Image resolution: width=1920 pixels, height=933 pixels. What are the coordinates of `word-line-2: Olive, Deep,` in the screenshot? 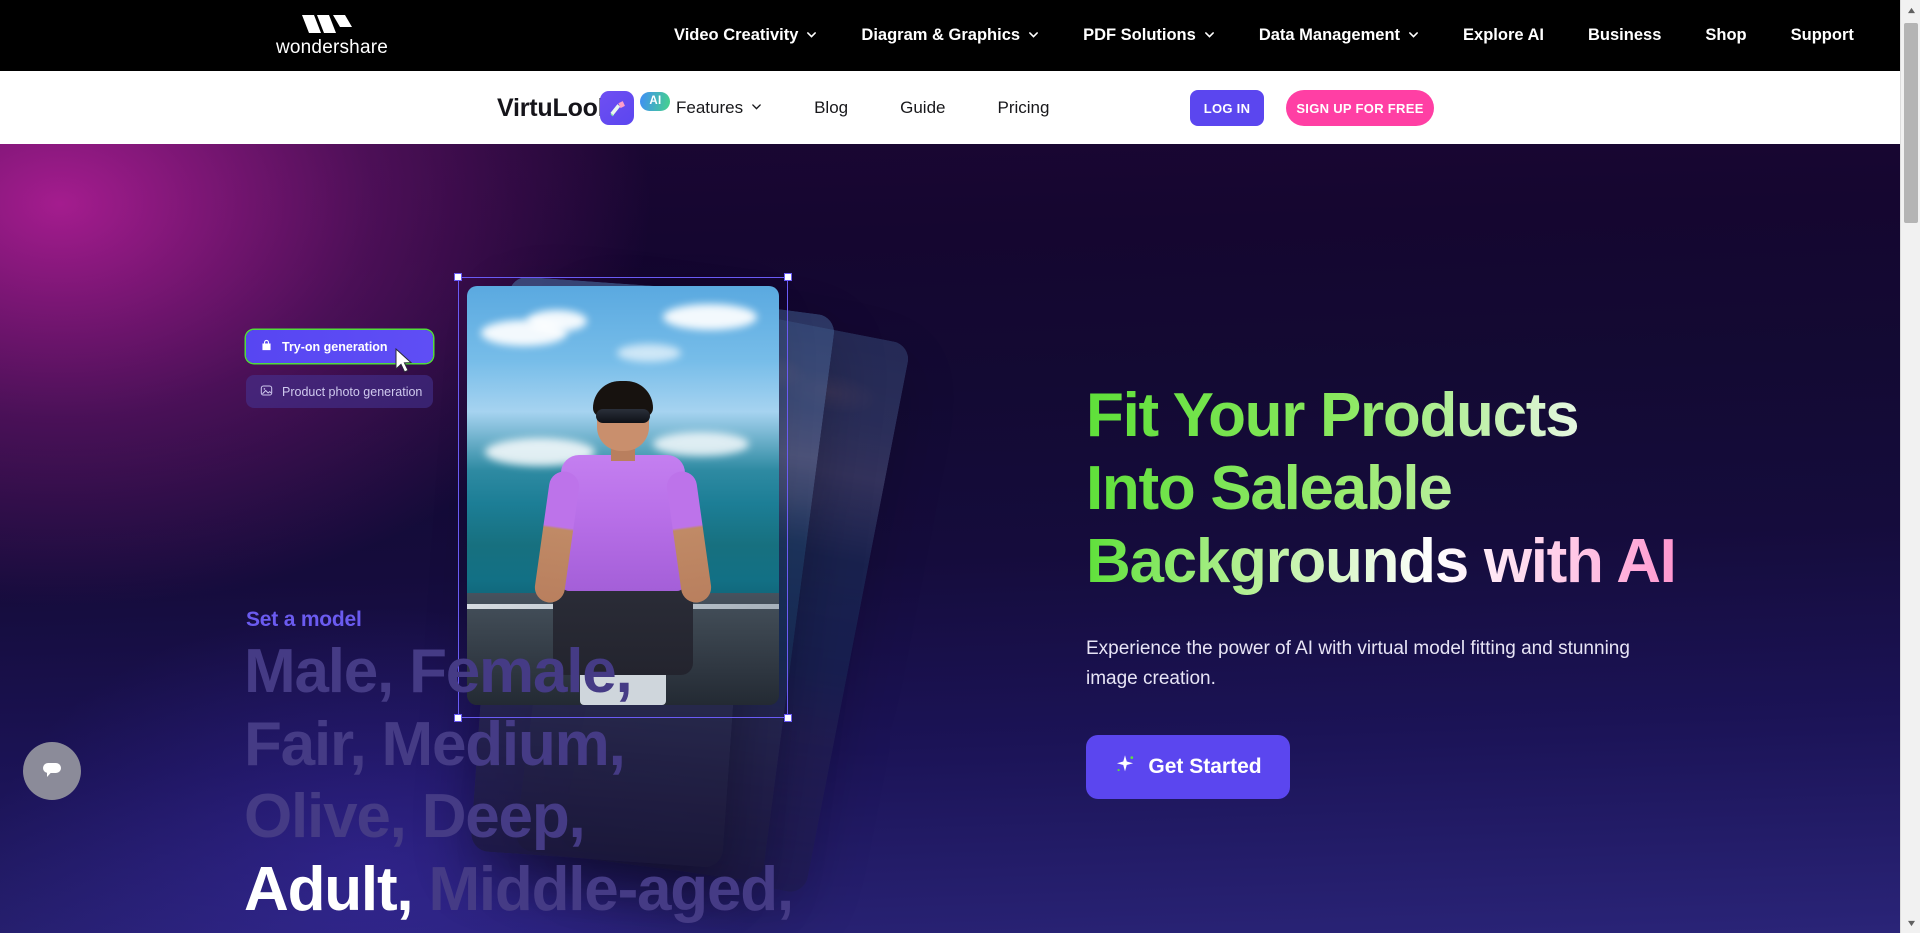 It's located at (415, 817).